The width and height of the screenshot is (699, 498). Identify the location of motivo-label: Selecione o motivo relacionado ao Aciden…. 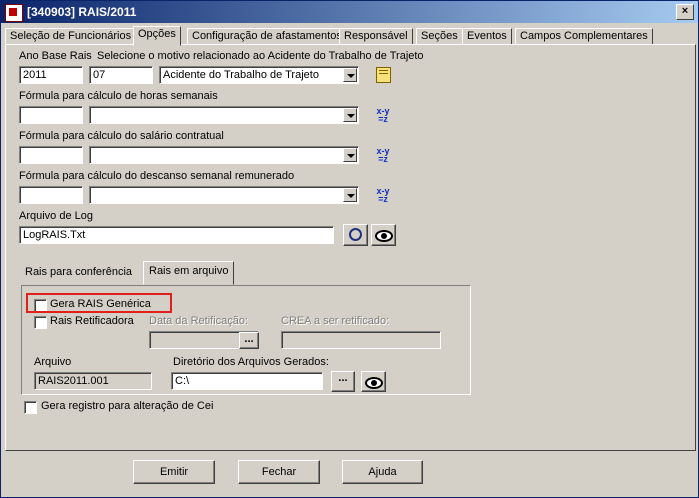
(260, 56).